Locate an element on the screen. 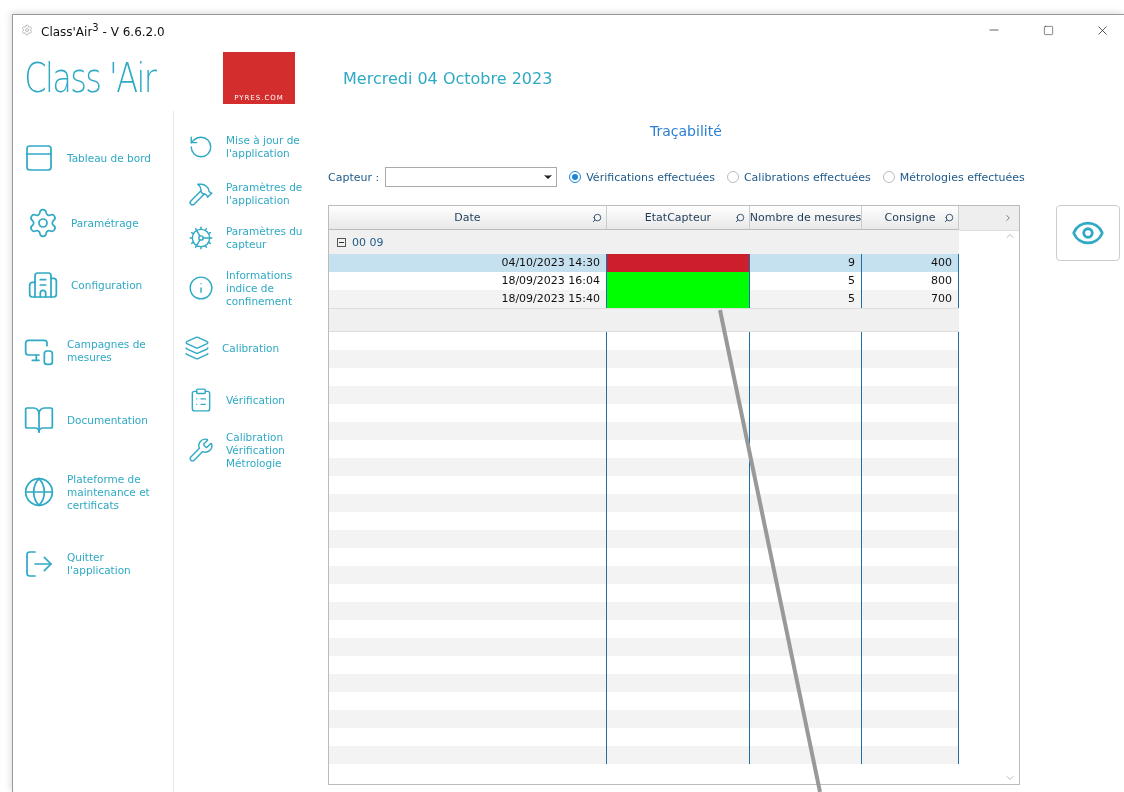 This screenshot has height=792, width=1124. maximize-icon is located at coordinates (1048, 30).